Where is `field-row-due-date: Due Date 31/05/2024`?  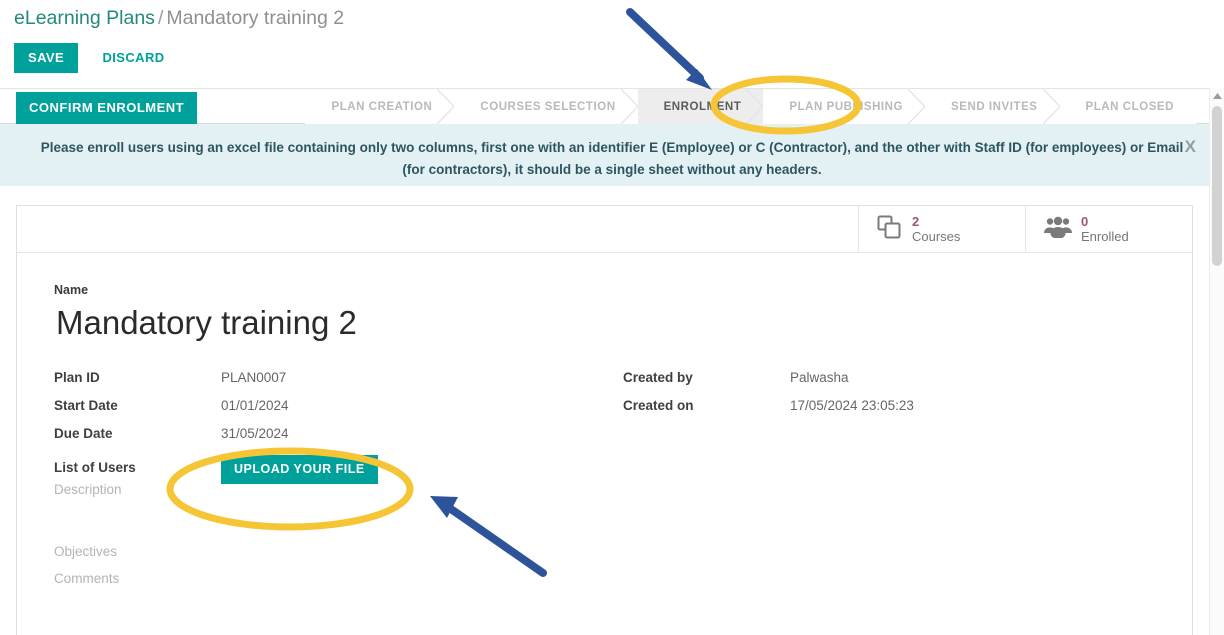 field-row-due-date: Due Date 31/05/2024 is located at coordinates (338, 440).